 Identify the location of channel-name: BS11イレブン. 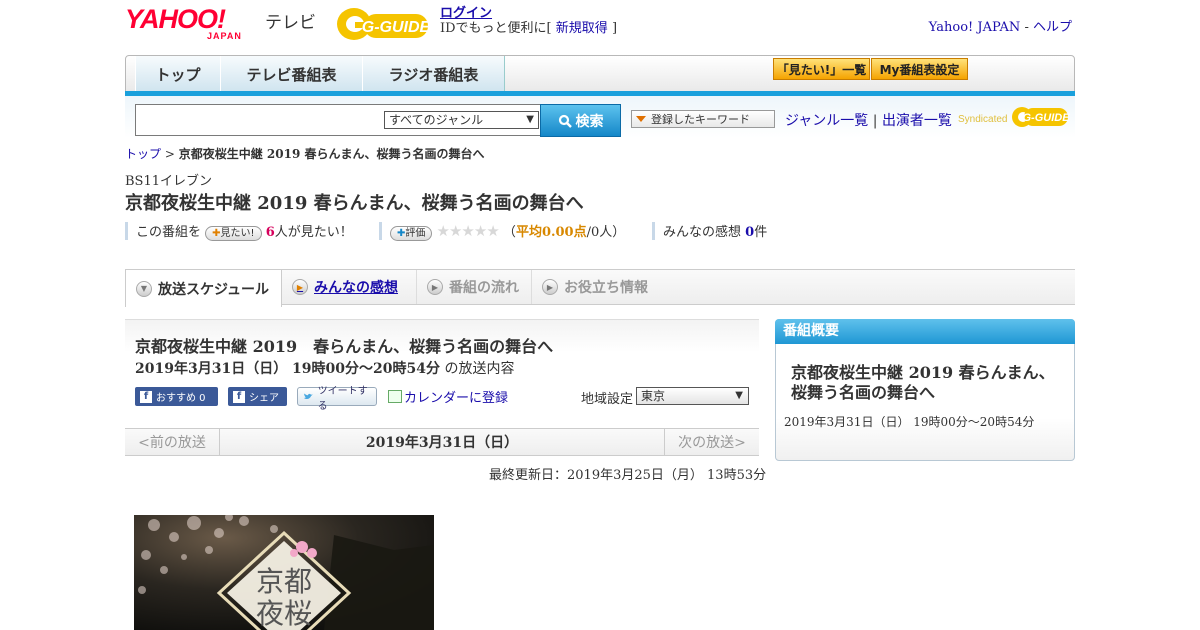
(169, 181).